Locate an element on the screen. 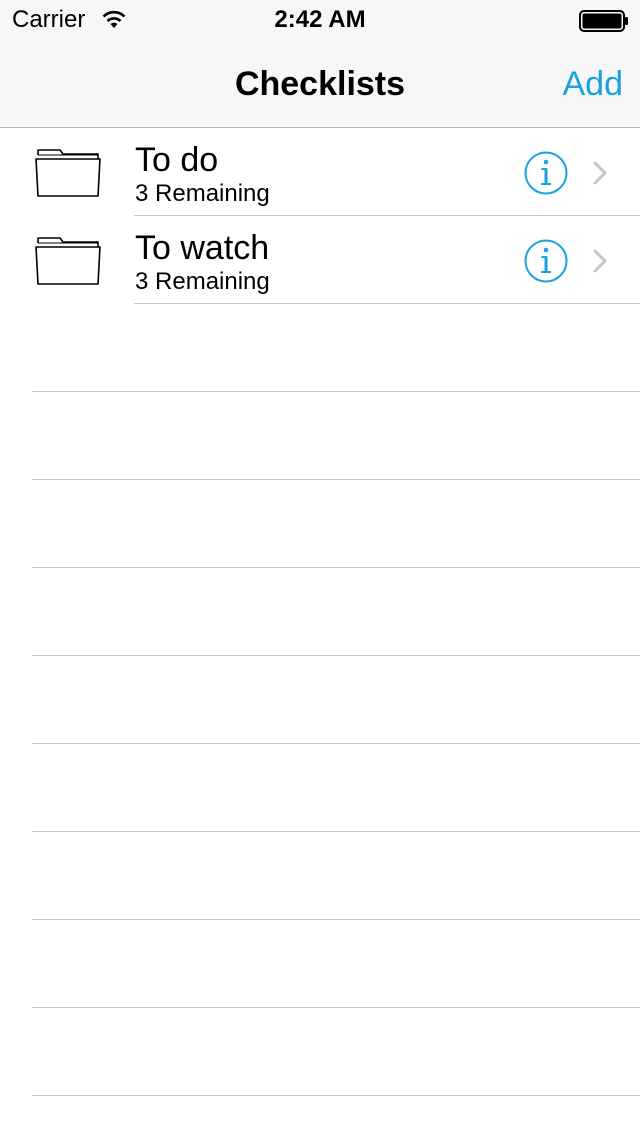 This screenshot has height=1136, width=640. clock: 2:42 AM is located at coordinates (320, 19).